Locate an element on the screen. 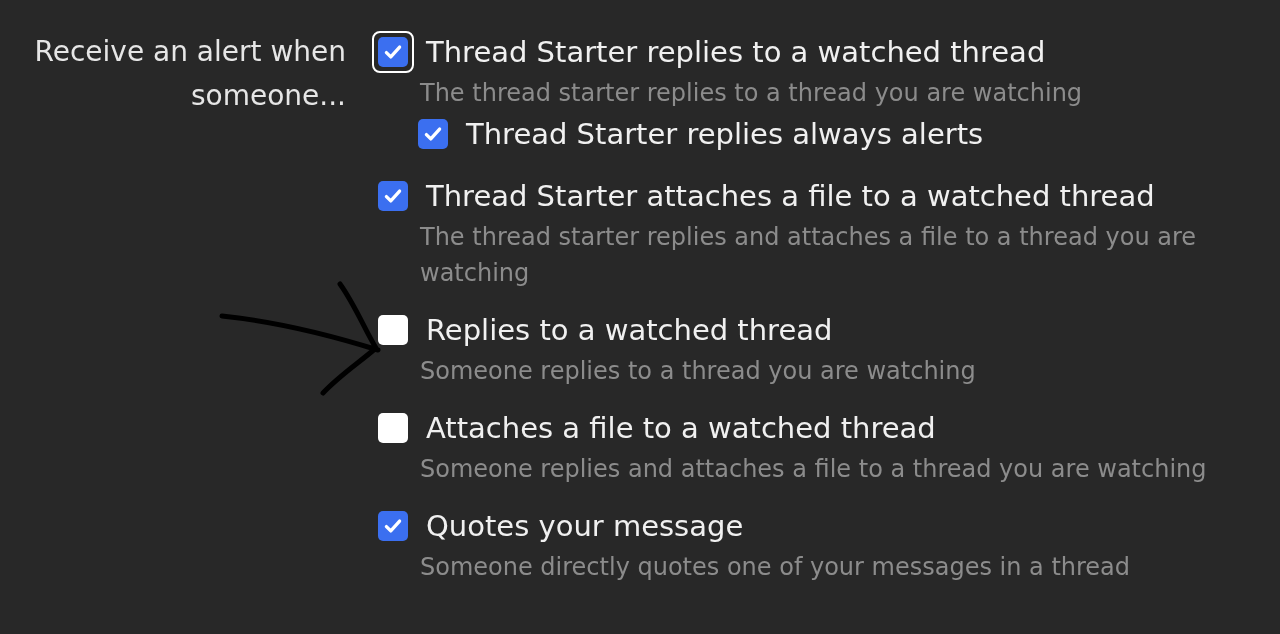  option-description: Someone replies to a thread you are watching is located at coordinates (698, 371).